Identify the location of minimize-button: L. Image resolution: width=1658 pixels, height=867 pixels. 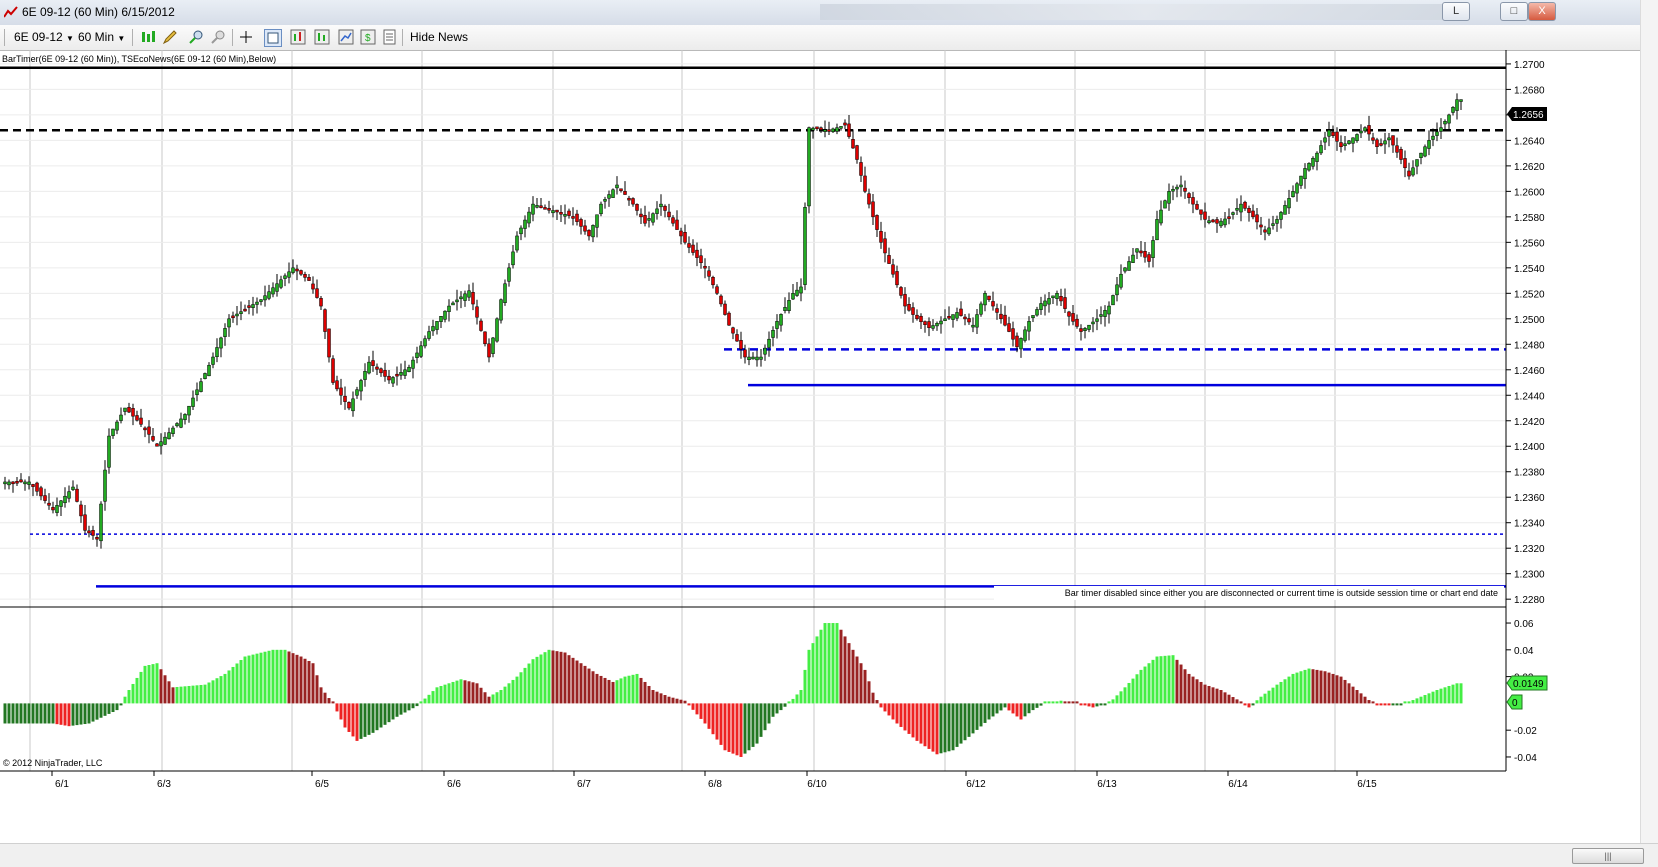
(1456, 11).